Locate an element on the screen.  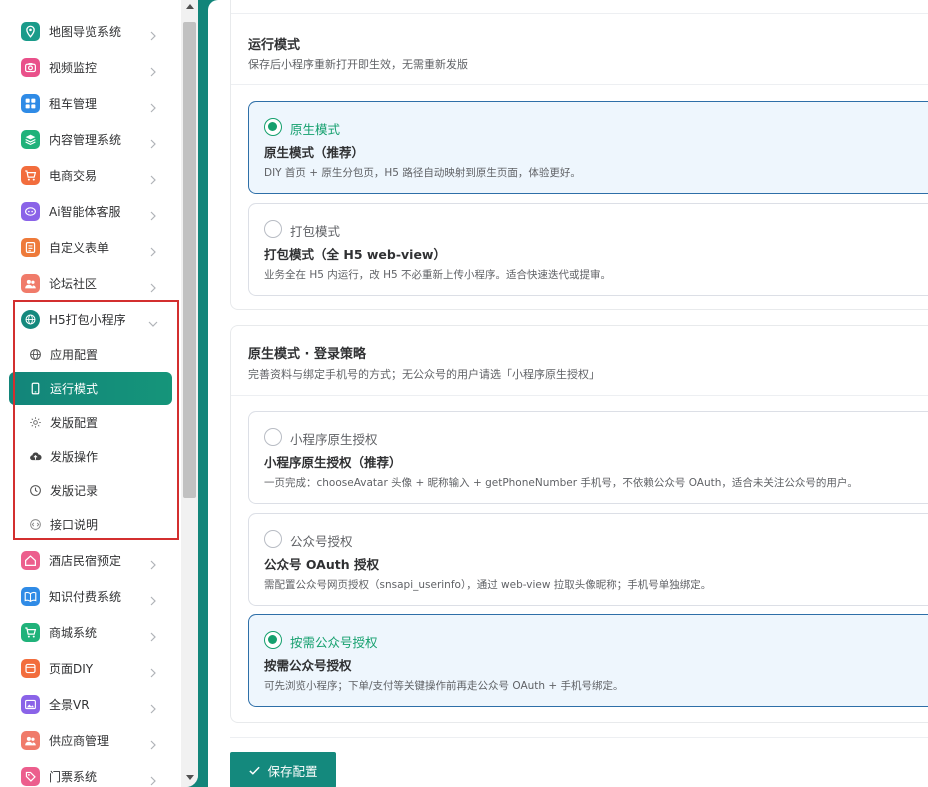
sidebar-item-label: Ai智能体客服 is located at coordinates (85, 211).